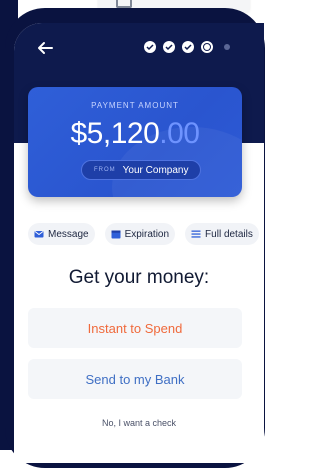 This screenshot has width=320, height=468. What do you see at coordinates (179, 133) in the screenshot?
I see `amount-cents: .00` at bounding box center [179, 133].